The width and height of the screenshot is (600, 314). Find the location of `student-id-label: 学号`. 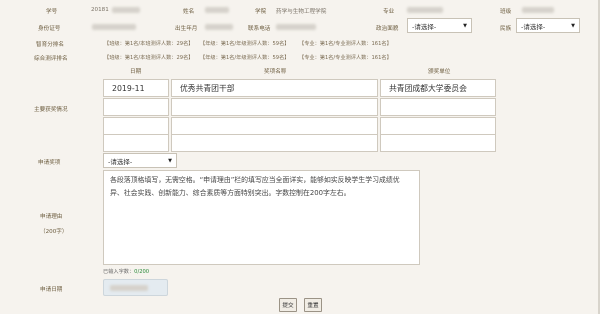

student-id-label: 学号 is located at coordinates (52, 12).